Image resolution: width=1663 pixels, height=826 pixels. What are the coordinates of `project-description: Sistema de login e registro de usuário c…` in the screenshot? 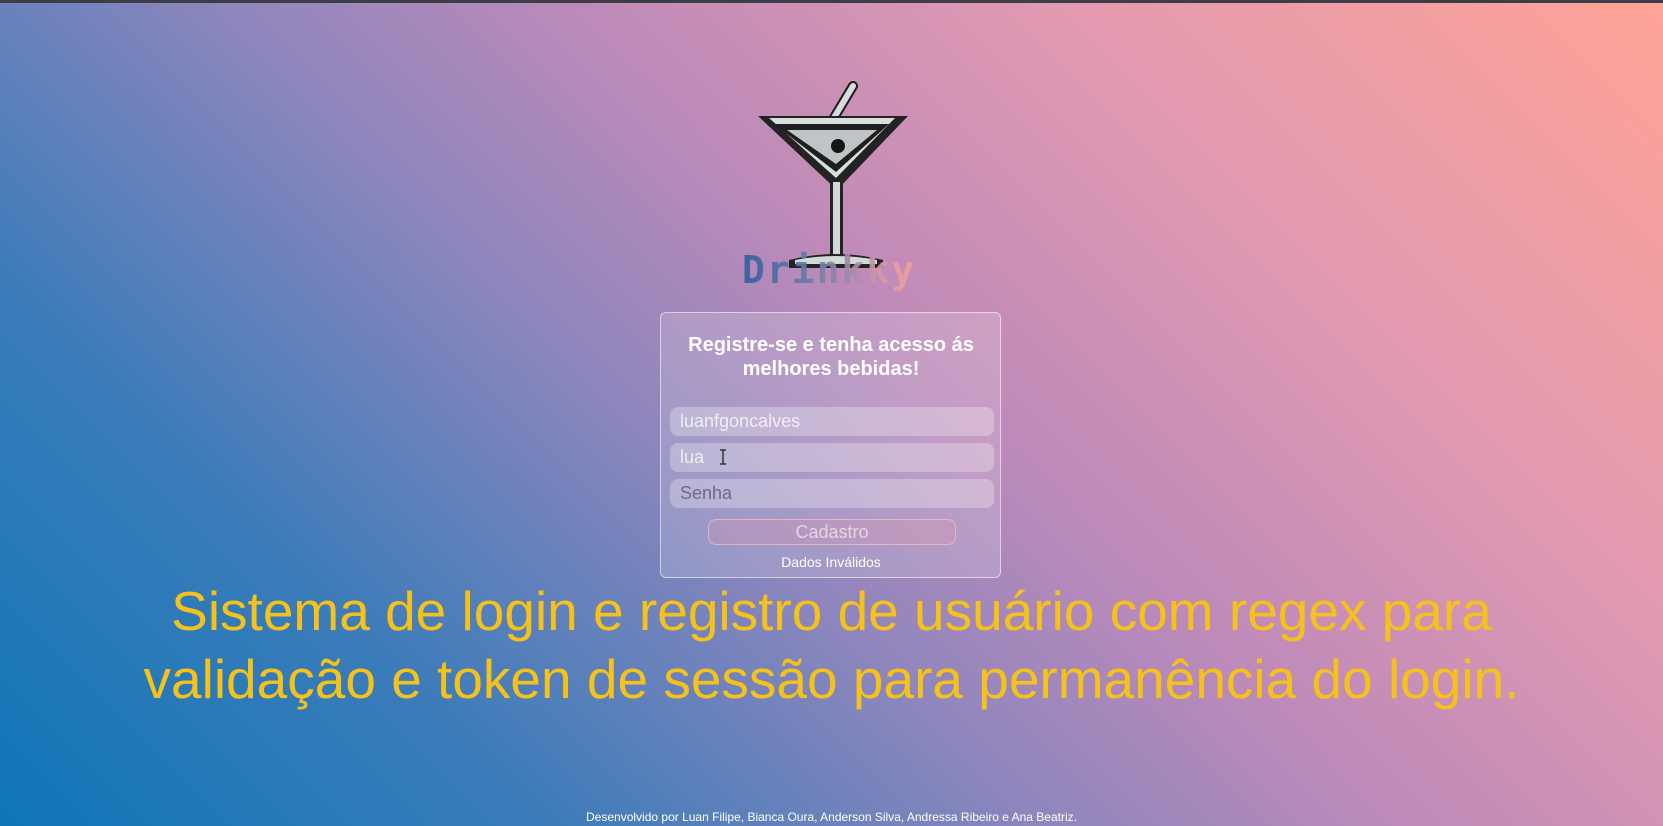 It's located at (831, 645).